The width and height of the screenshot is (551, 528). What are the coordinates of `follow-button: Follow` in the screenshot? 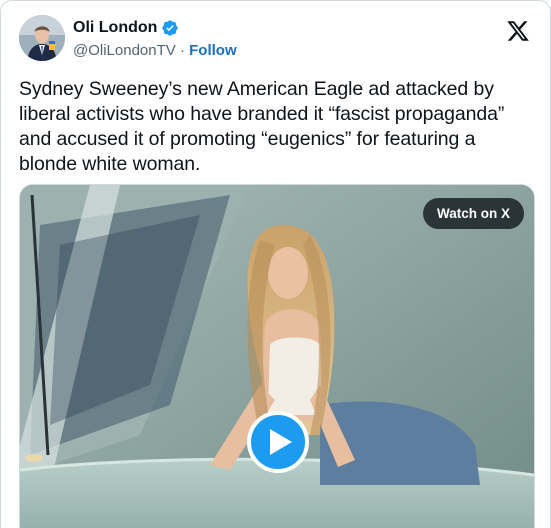 It's located at (213, 50).